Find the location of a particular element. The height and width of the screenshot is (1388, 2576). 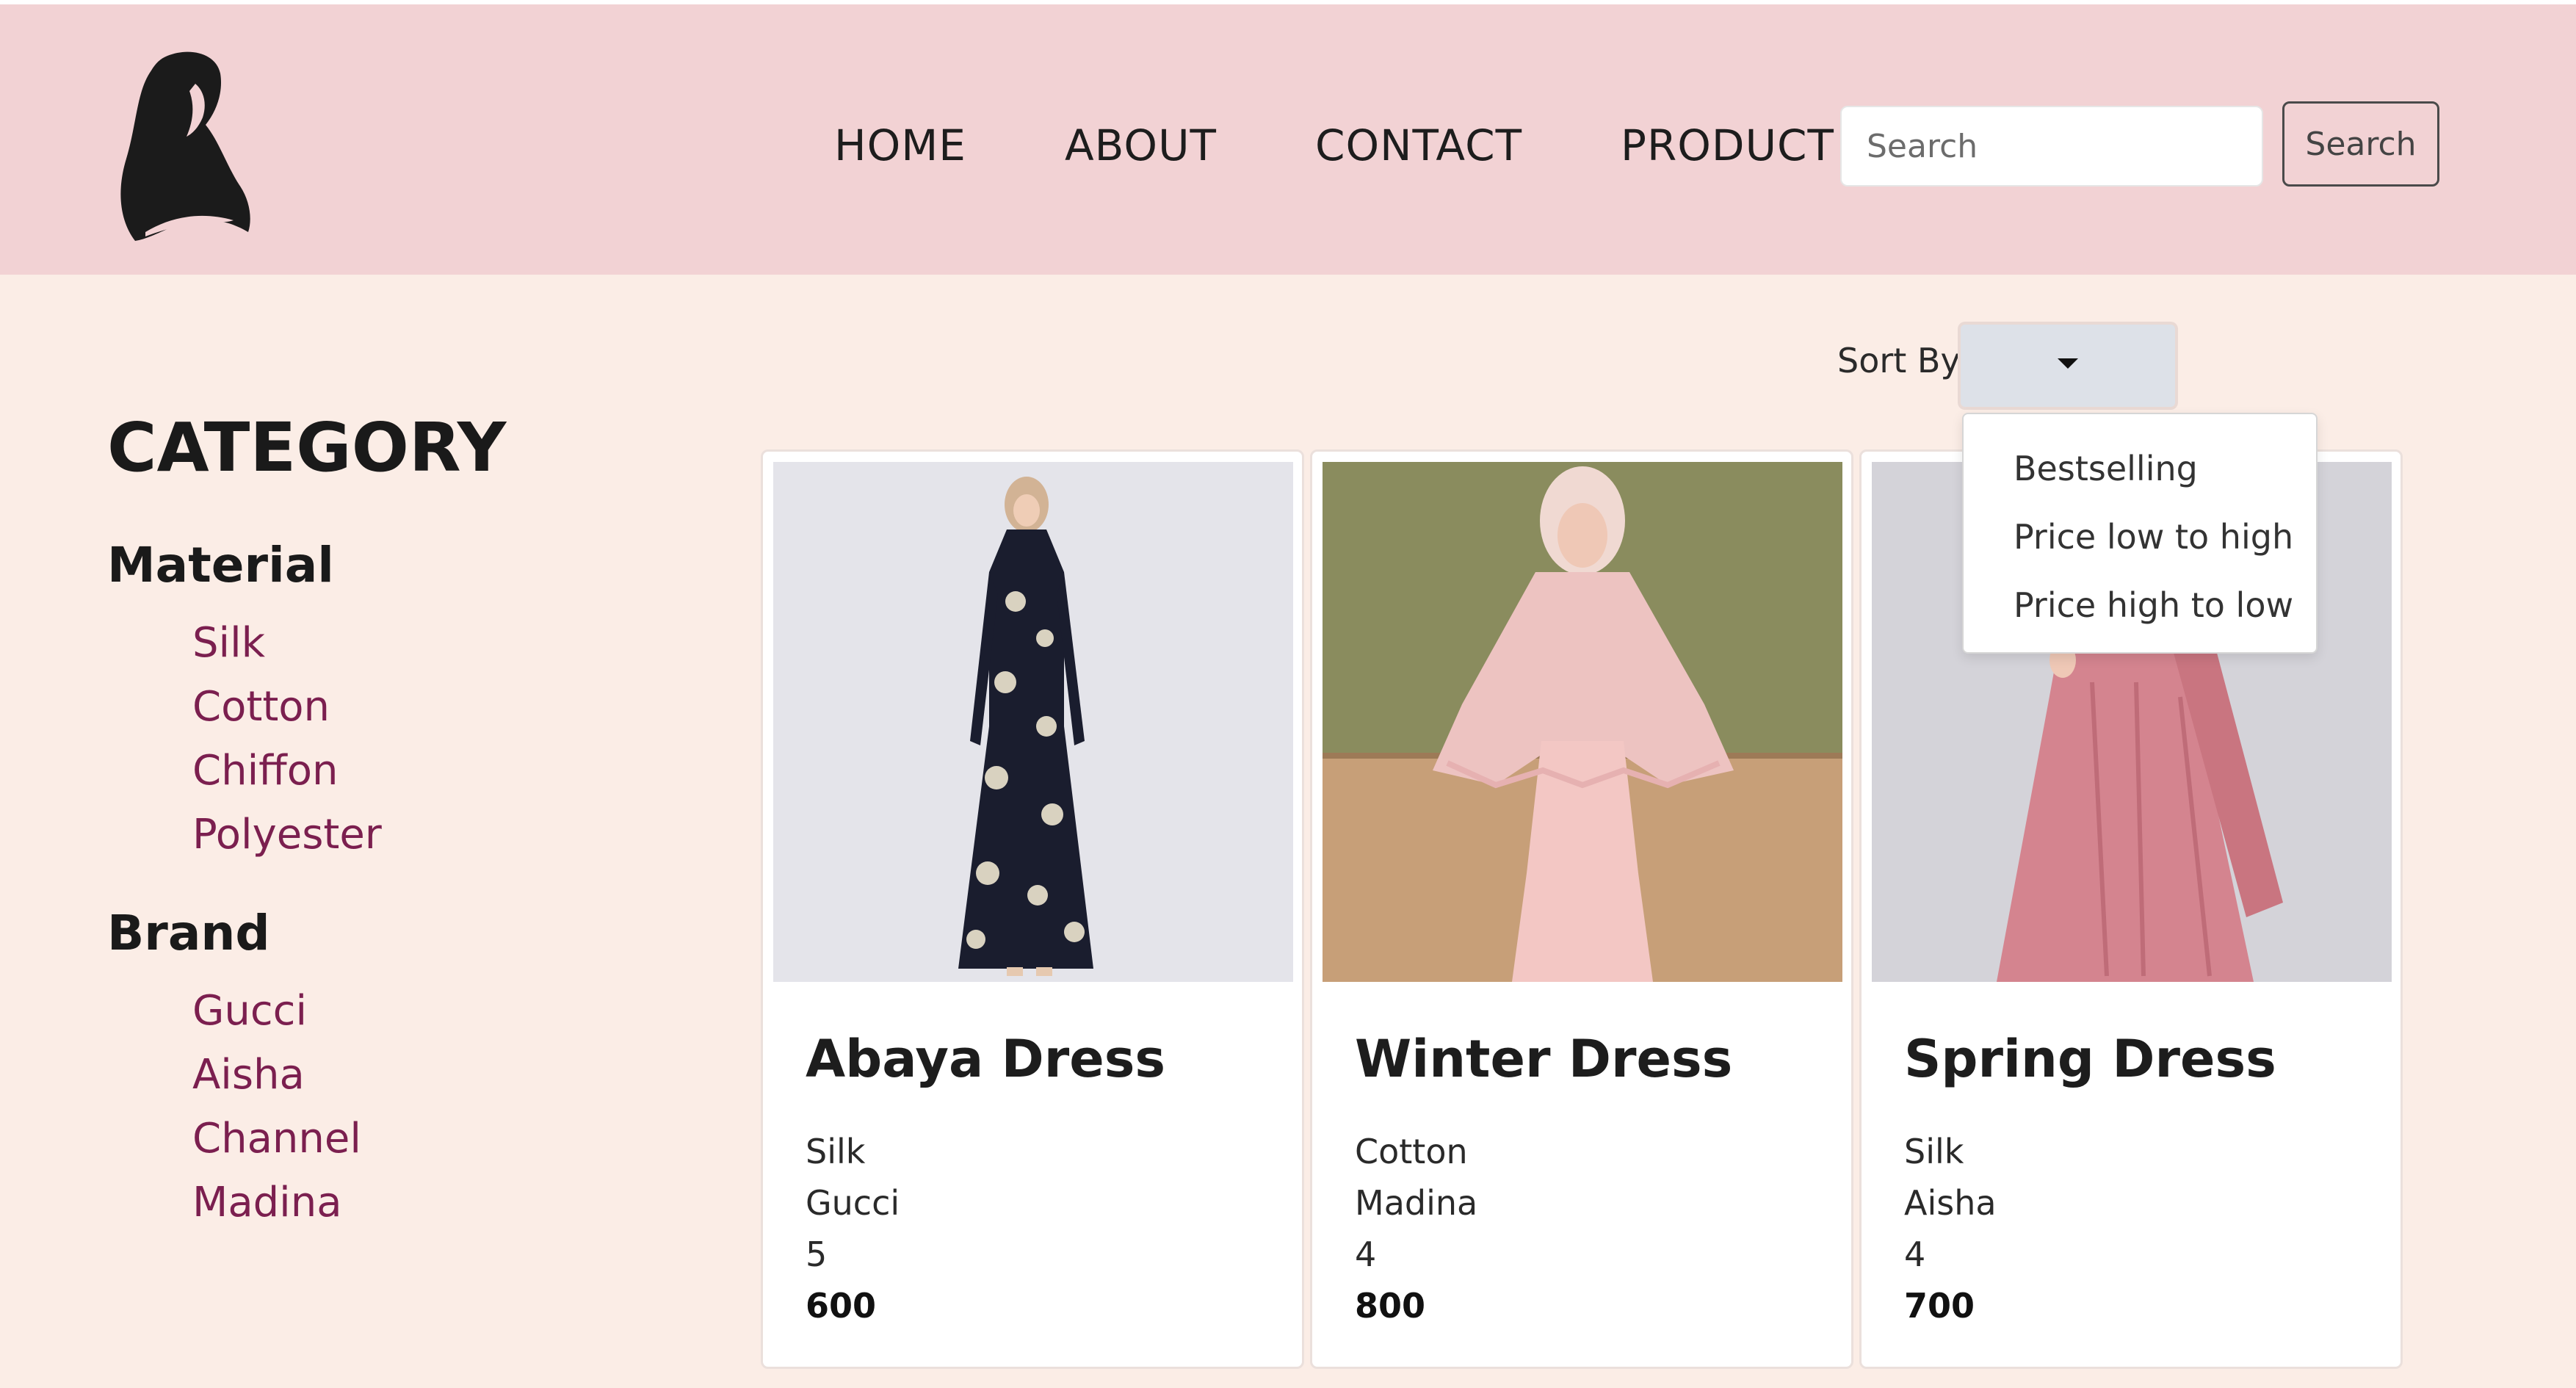

material-list: Silk Cotton Chiffon Polyester is located at coordinates (364, 739).